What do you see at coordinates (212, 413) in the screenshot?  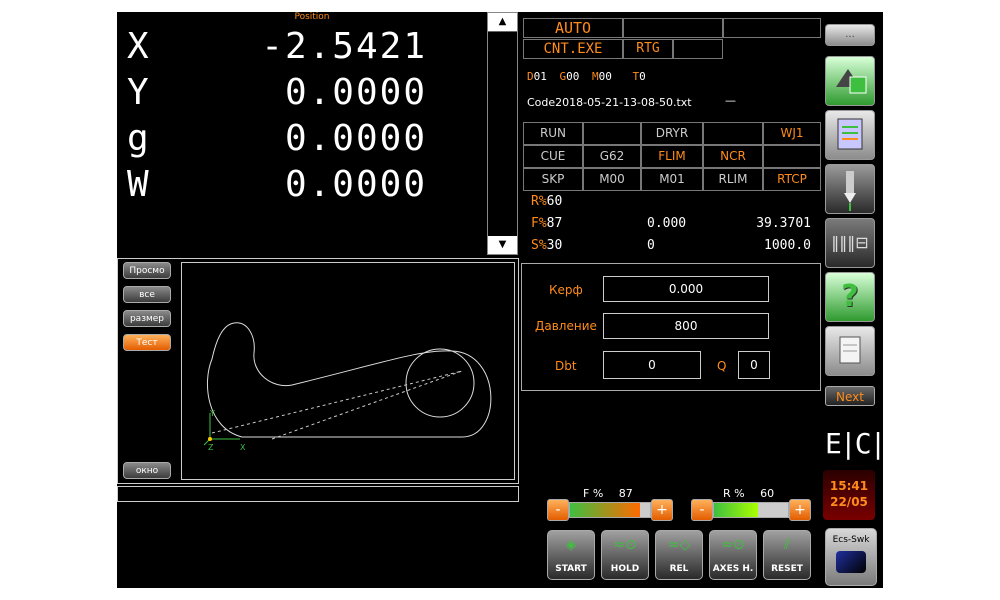 I see `axis-label-y: Y` at bounding box center [212, 413].